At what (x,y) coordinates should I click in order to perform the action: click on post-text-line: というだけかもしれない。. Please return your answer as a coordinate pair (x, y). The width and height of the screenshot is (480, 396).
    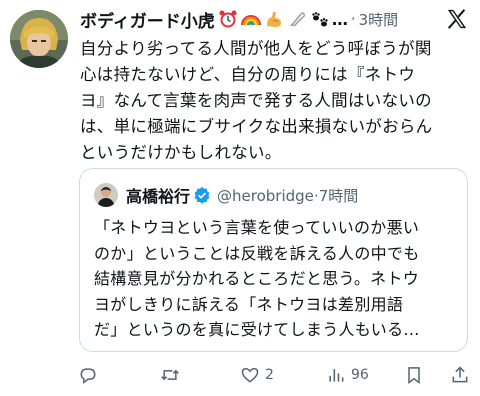
    Looking at the image, I should click on (181, 152).